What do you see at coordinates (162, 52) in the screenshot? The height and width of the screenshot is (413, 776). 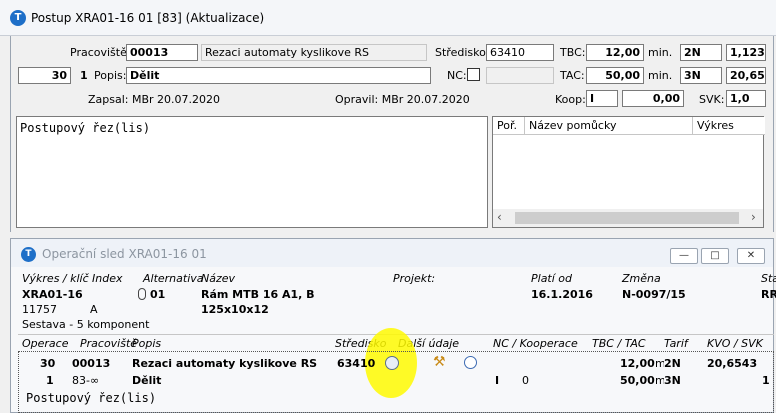 I see `pracoviste-code-input: 00013` at bounding box center [162, 52].